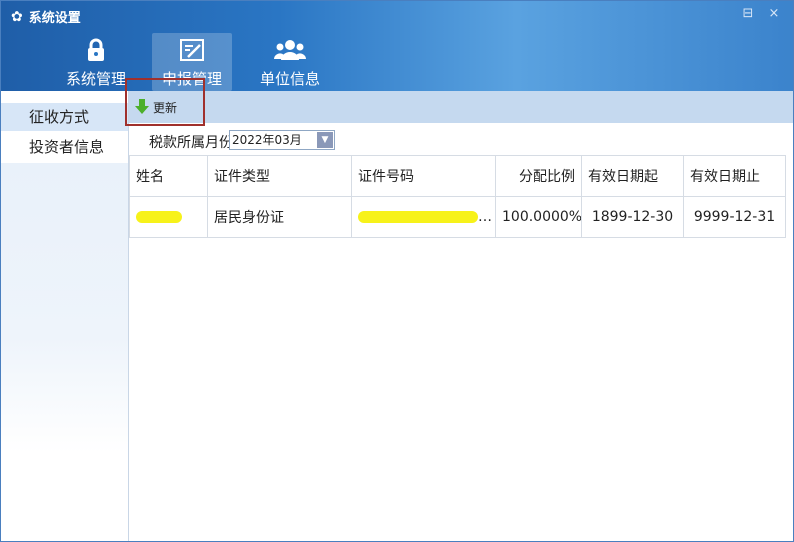  I want to click on tab-label: 申报管理, so click(191, 79).